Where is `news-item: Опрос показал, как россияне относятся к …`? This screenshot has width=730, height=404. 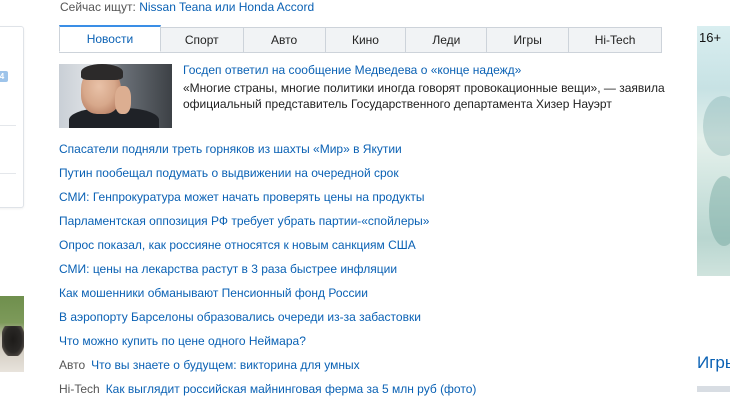 news-item: Опрос показал, как россияне относятся к … is located at coordinates (267, 248).